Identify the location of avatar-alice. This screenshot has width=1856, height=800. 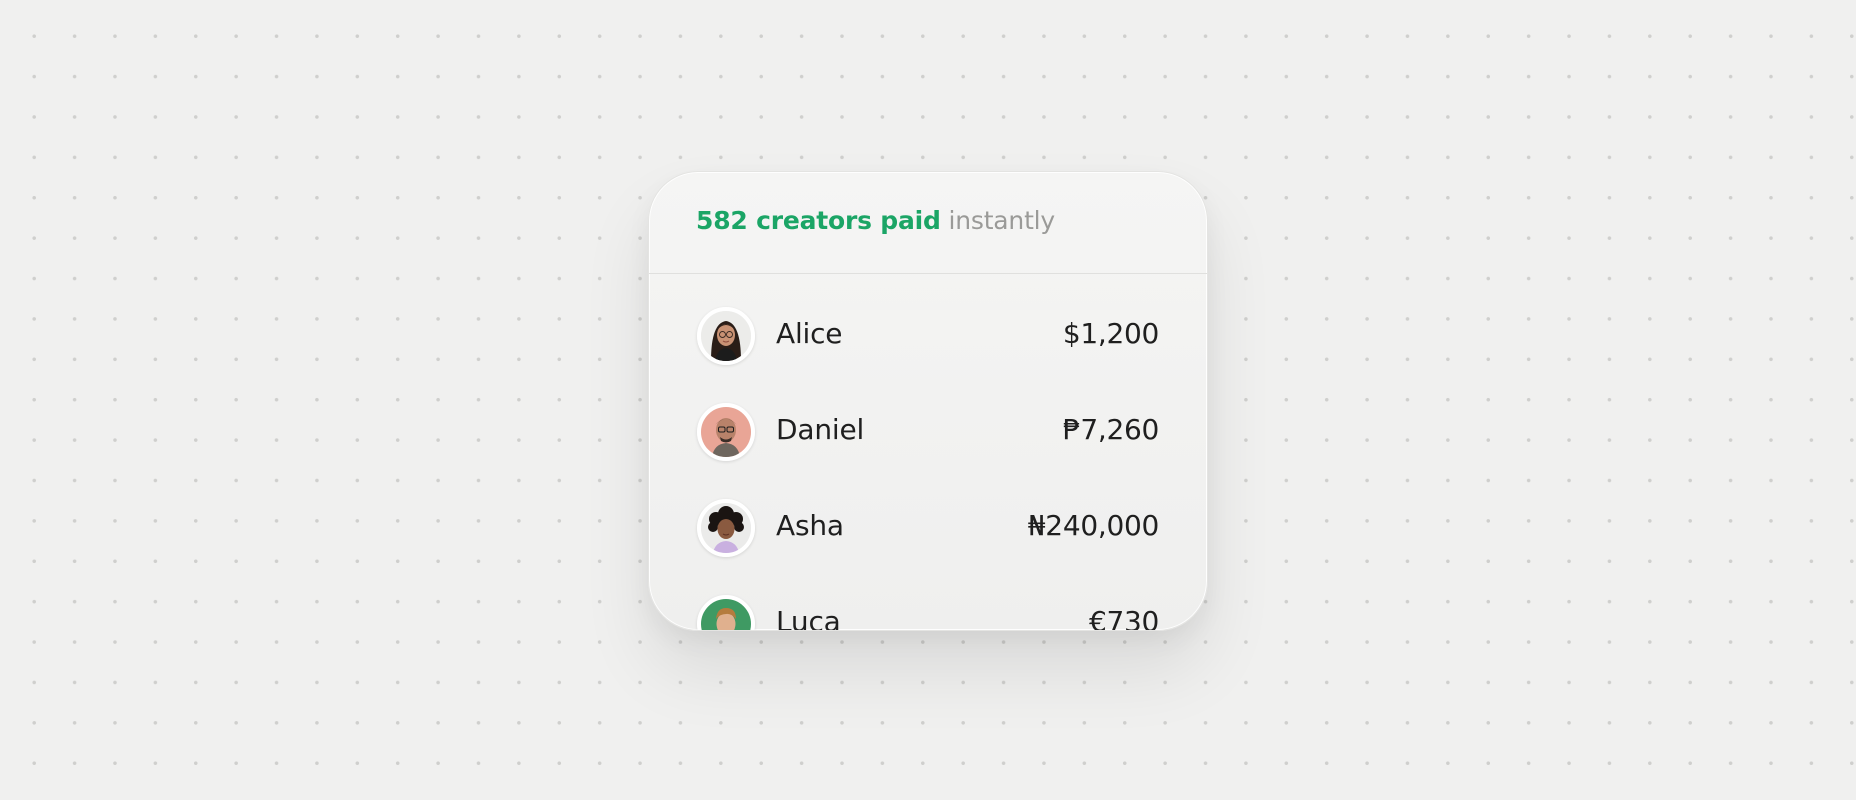
(726, 336).